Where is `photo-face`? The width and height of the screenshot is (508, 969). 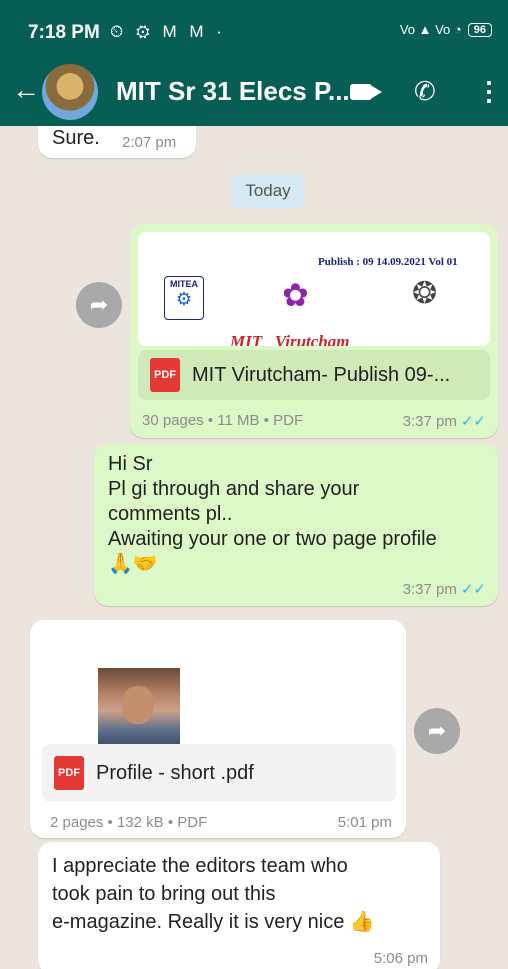
photo-face is located at coordinates (138, 705).